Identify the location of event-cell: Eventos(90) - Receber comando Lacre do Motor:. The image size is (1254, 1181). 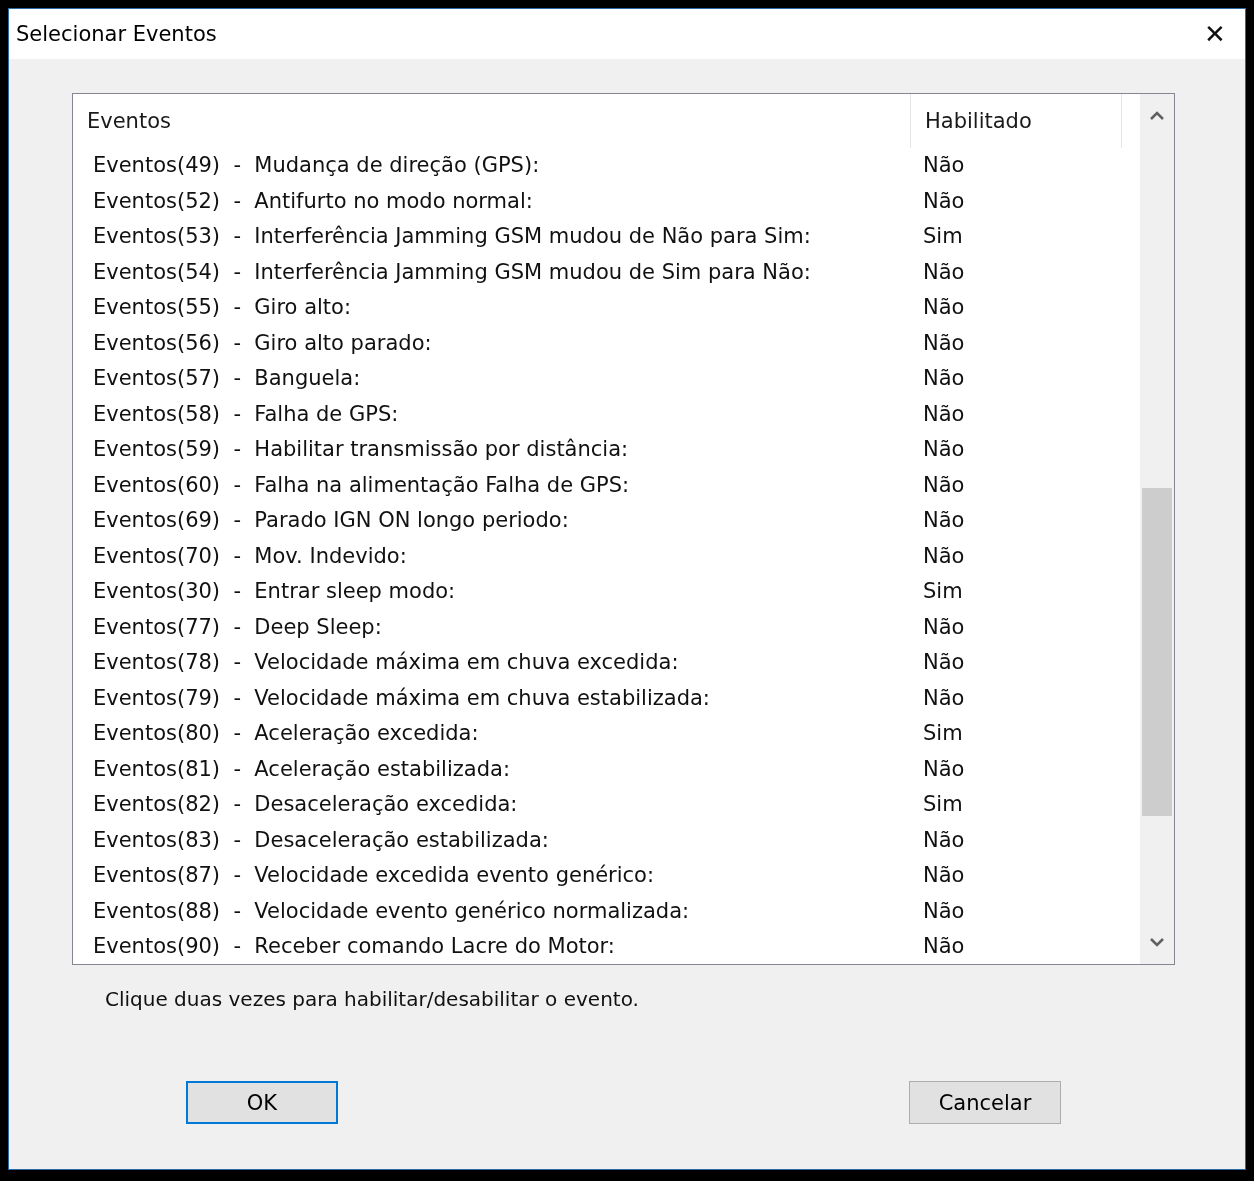
(492, 946).